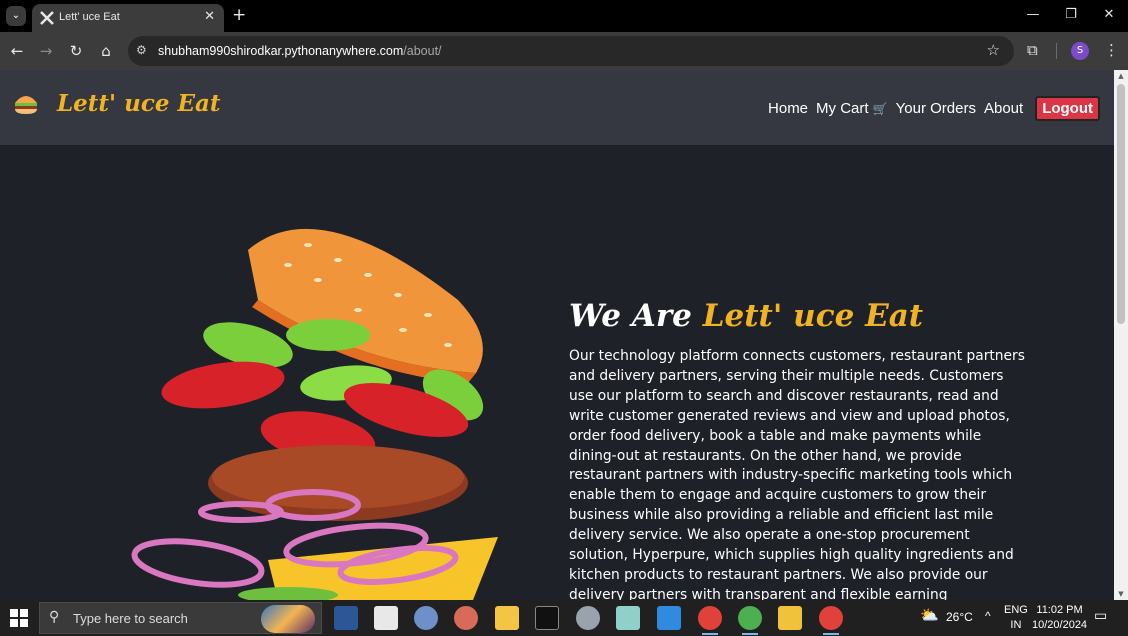 The image size is (1128, 636). Describe the element at coordinates (89, 17) in the screenshot. I see `tab-title: Lett' uce Eat` at that location.